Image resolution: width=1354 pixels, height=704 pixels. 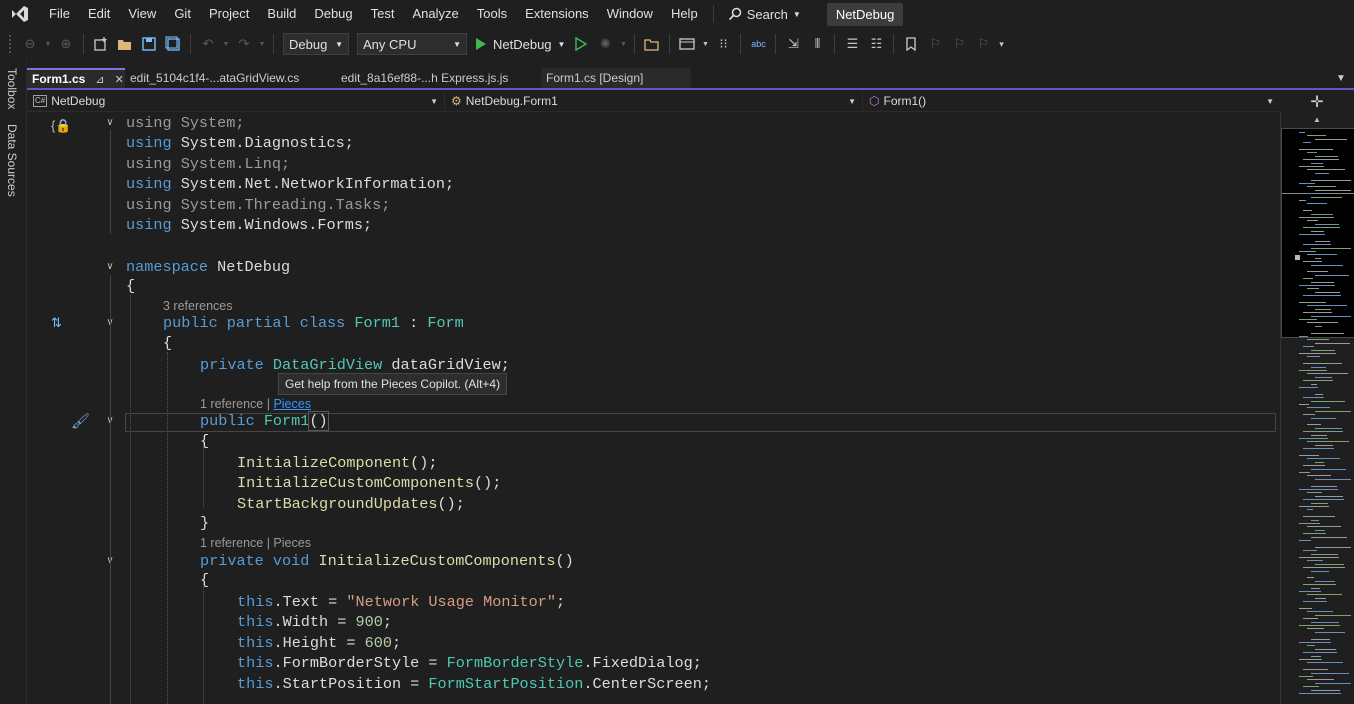 I want to click on navigate-back-icon: ⊖, so click(x=30, y=44).